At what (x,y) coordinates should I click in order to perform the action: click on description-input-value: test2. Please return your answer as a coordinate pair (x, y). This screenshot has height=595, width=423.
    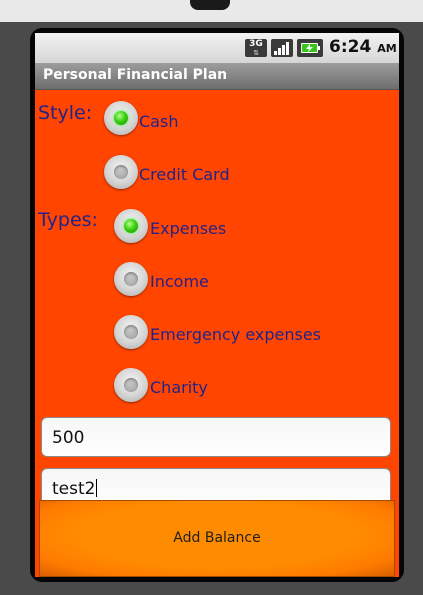
    Looking at the image, I should click on (74, 489).